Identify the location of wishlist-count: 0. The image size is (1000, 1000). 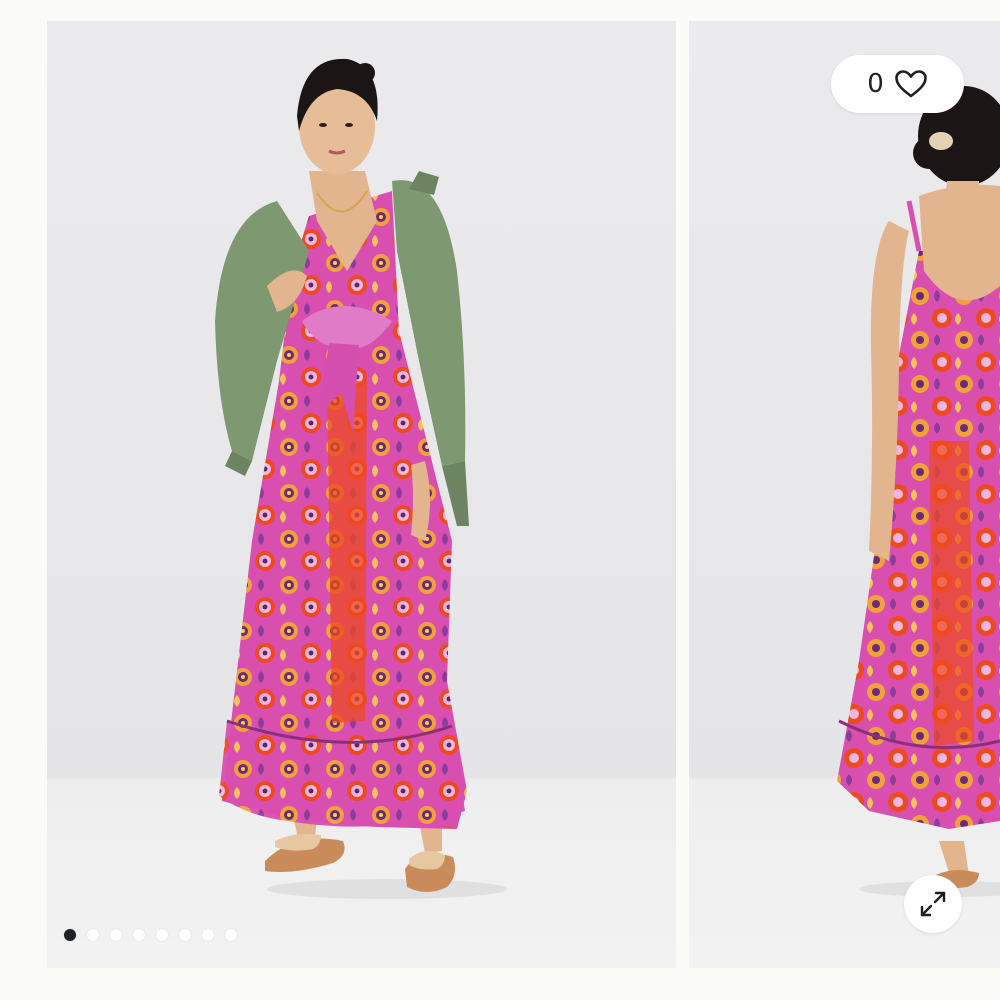
(875, 84).